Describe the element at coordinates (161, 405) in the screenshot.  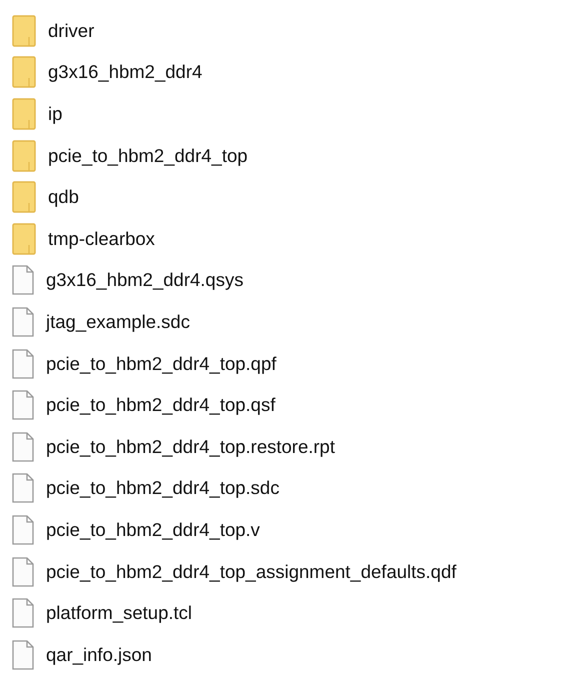
I see `file-name: pcie_to_hbm2_ddr4_top.qsf` at that location.